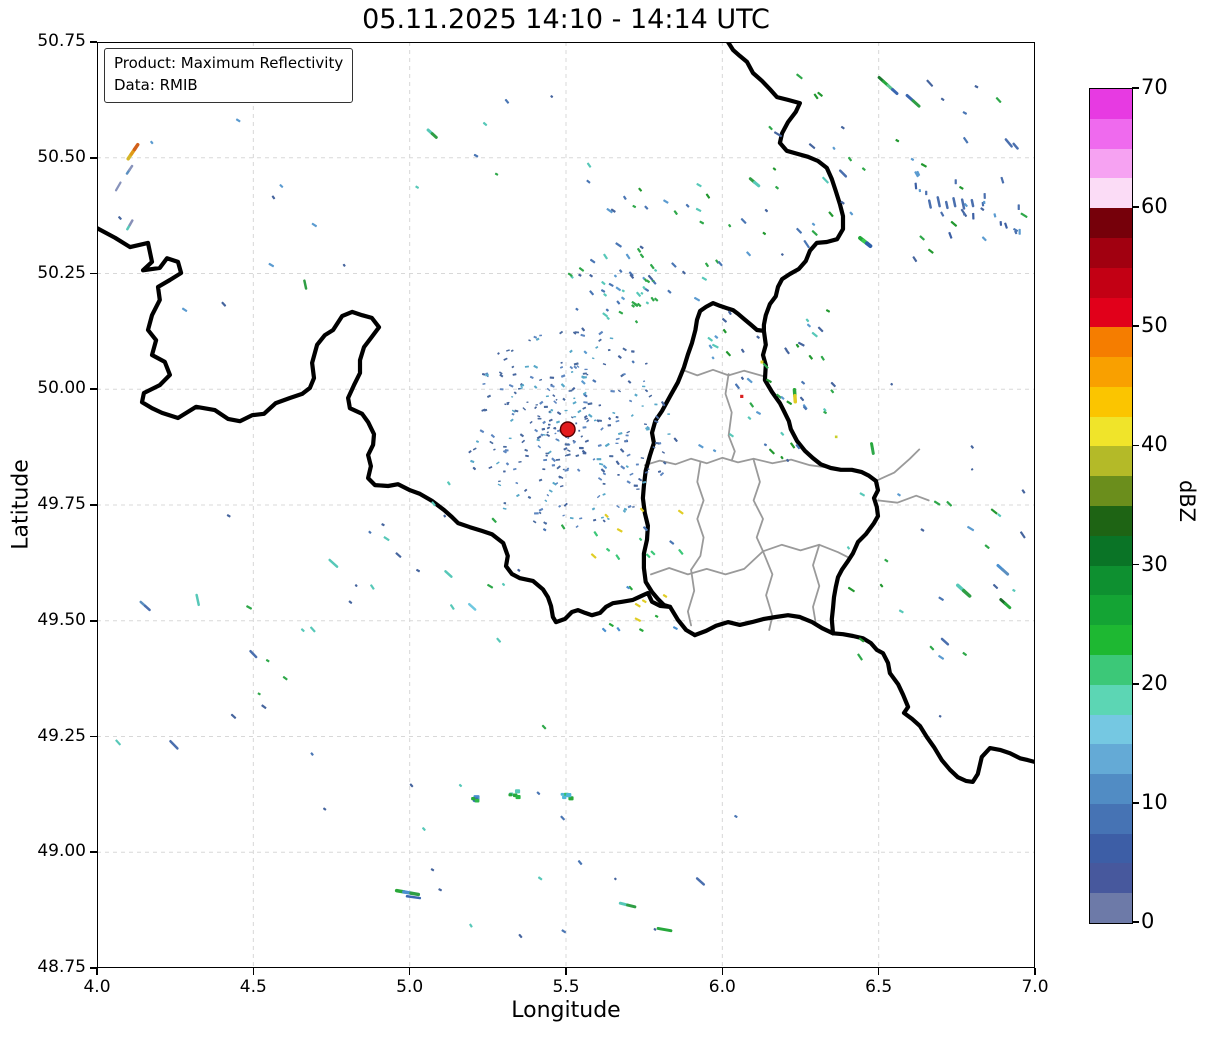 This screenshot has width=1219, height=1040. Describe the element at coordinates (517, 791) in the screenshot. I see `echo-blob` at that location.